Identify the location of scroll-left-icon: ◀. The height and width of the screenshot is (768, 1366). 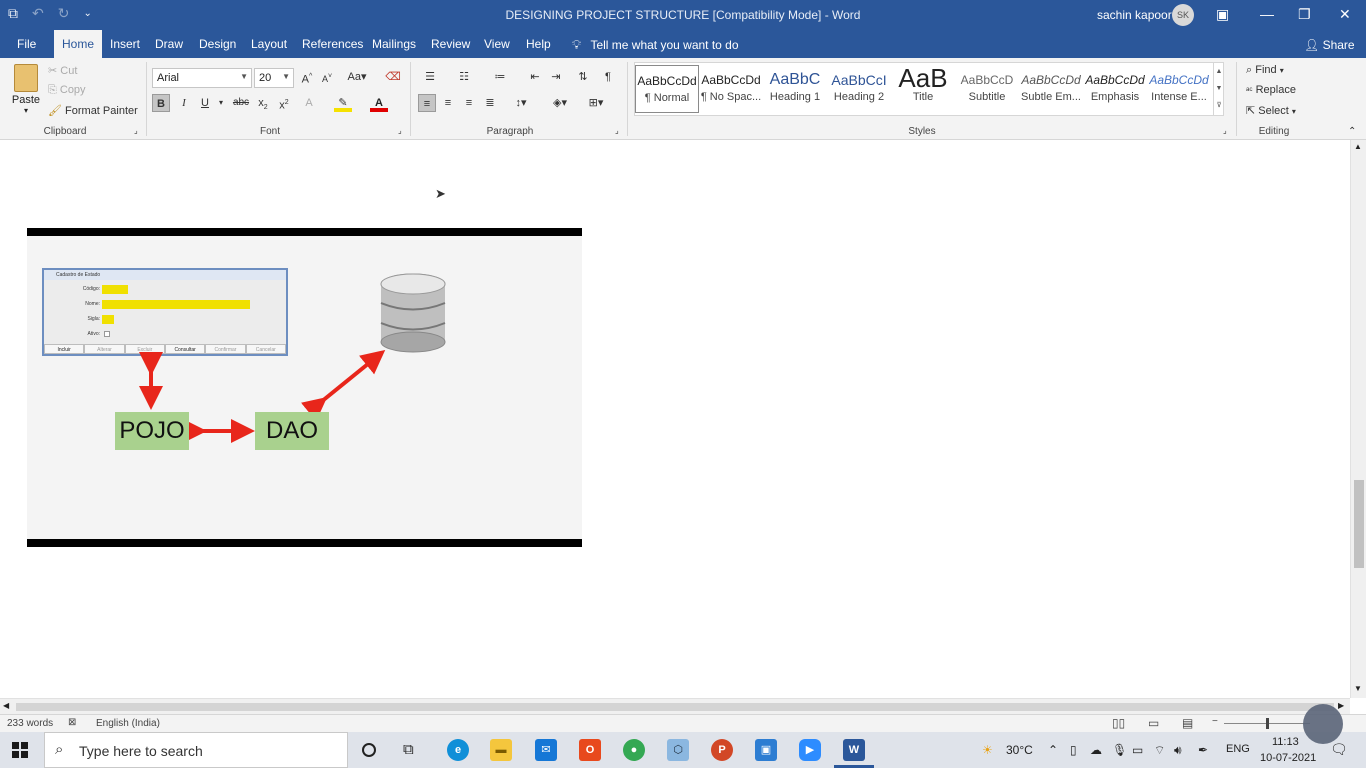
(6, 705).